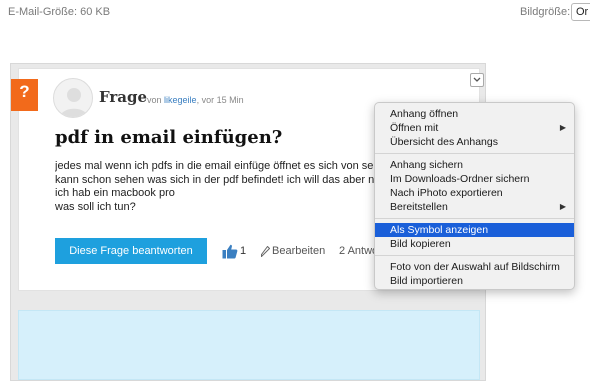 The width and height of the screenshot is (590, 381). Describe the element at coordinates (115, 193) in the screenshot. I see `body-line: ich hab ein macbook pro` at that location.